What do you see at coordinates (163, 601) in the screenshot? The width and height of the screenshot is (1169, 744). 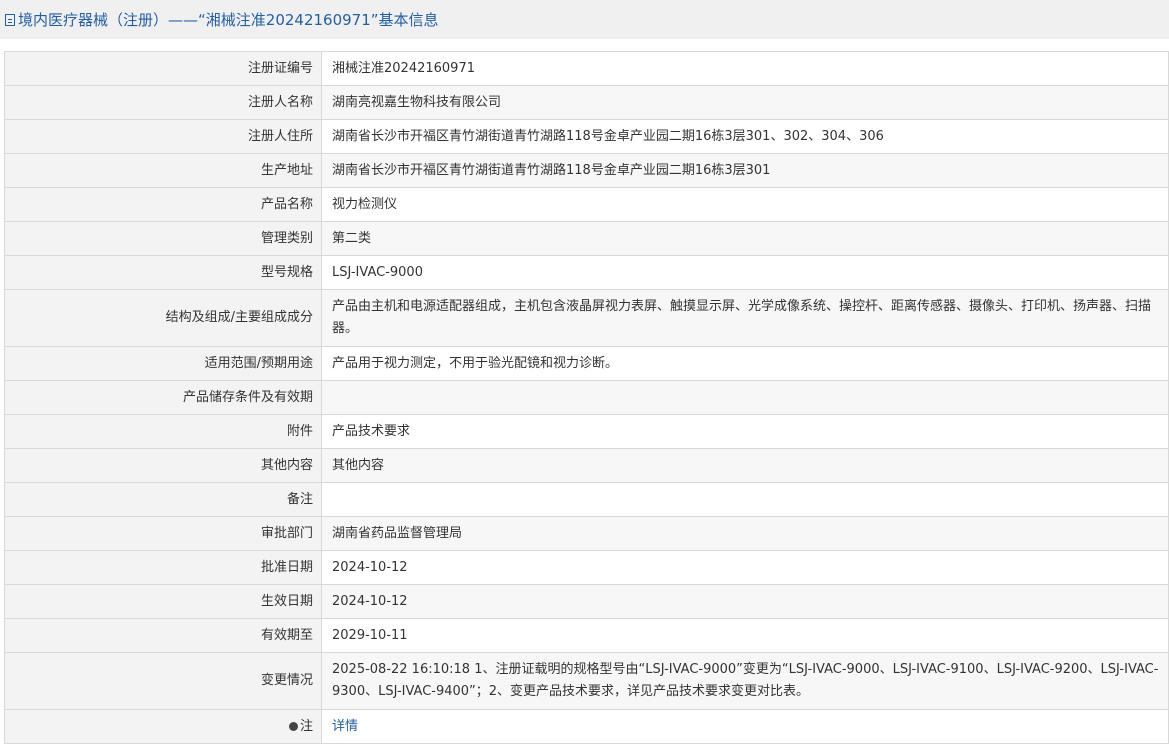 I see `field-label: 生效日期` at bounding box center [163, 601].